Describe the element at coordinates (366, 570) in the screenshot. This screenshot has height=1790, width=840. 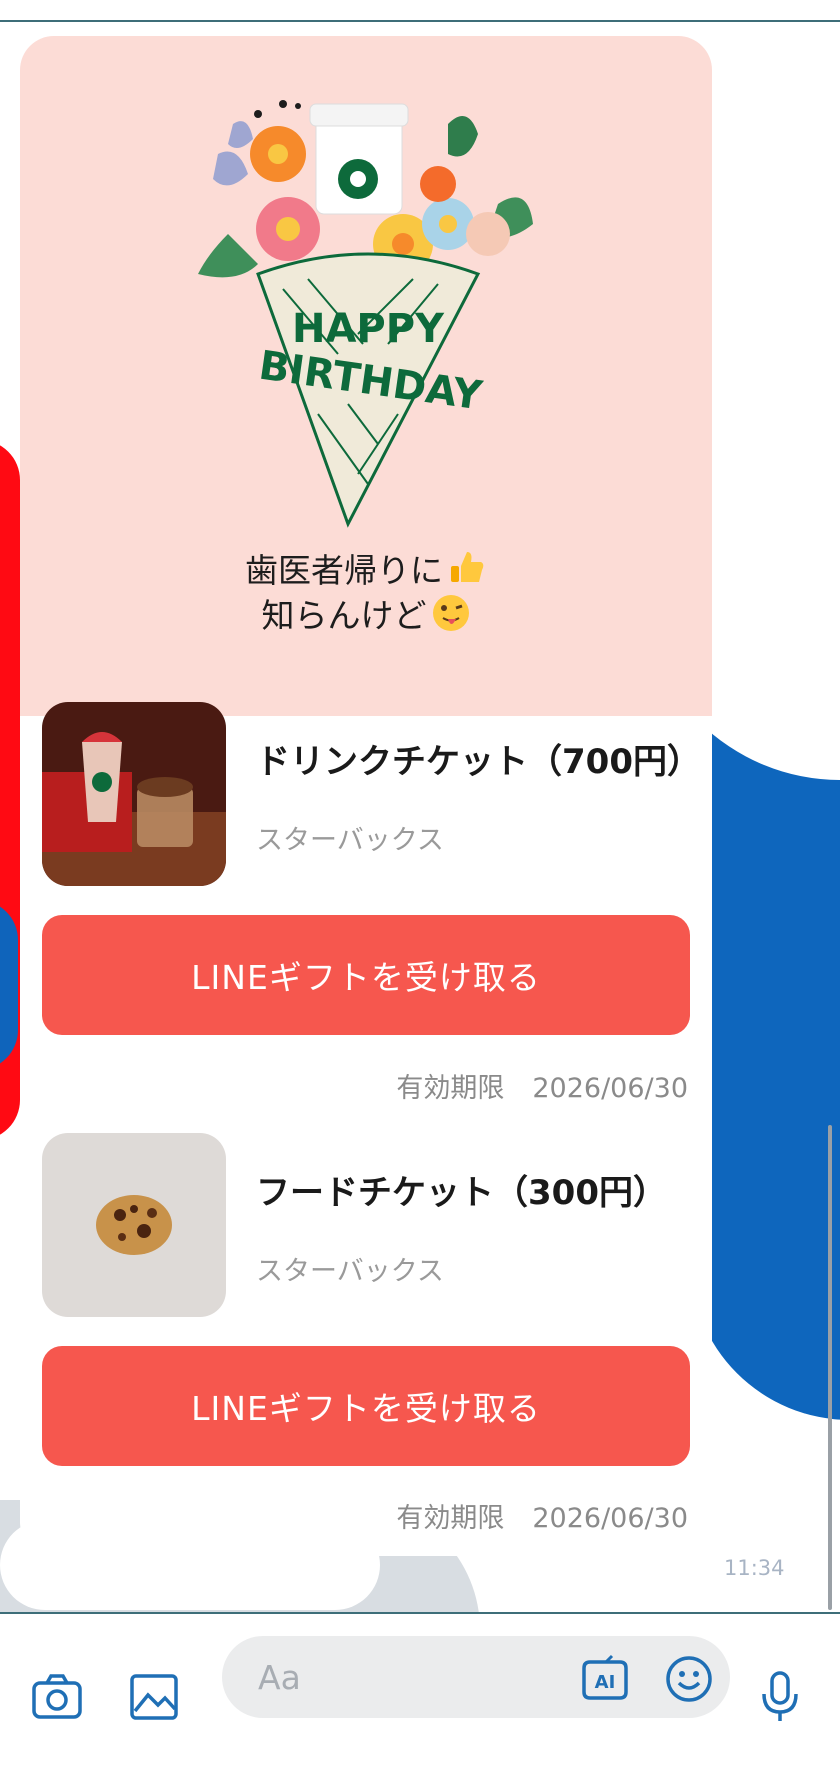
I see `card-message-line-1: 歯医者帰りに` at that location.